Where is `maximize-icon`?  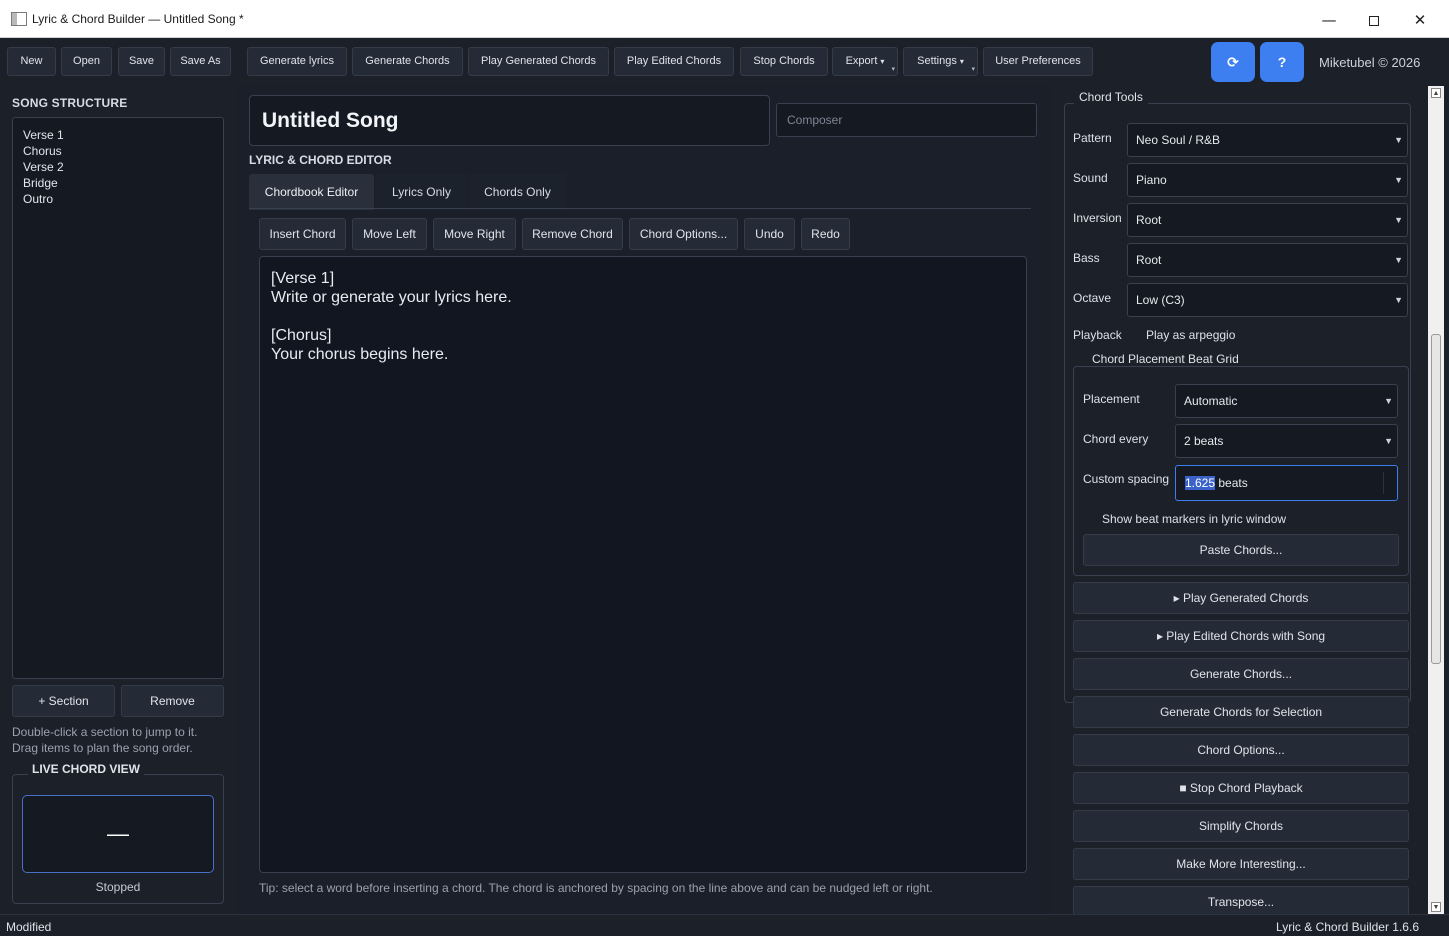
maximize-icon is located at coordinates (1374, 20).